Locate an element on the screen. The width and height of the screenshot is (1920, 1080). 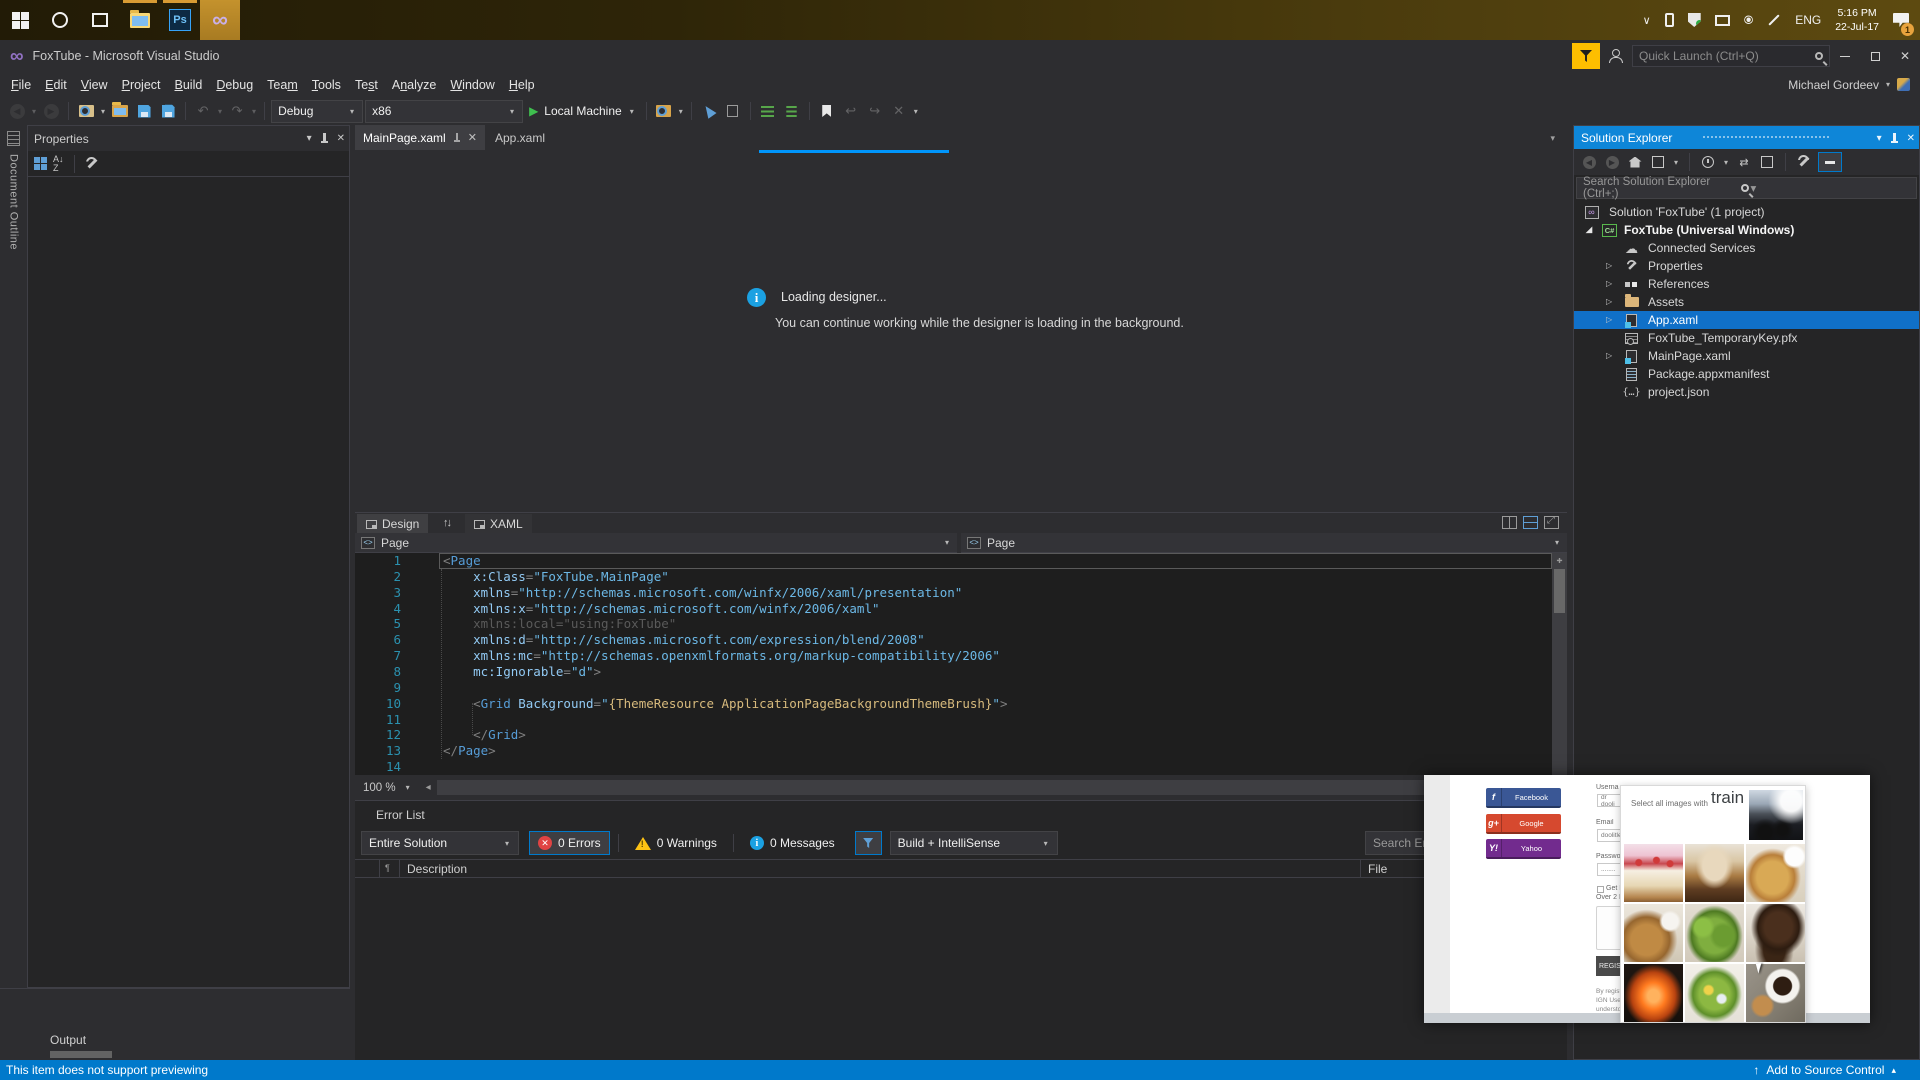
comment-lines-button is located at coordinates (768, 111).